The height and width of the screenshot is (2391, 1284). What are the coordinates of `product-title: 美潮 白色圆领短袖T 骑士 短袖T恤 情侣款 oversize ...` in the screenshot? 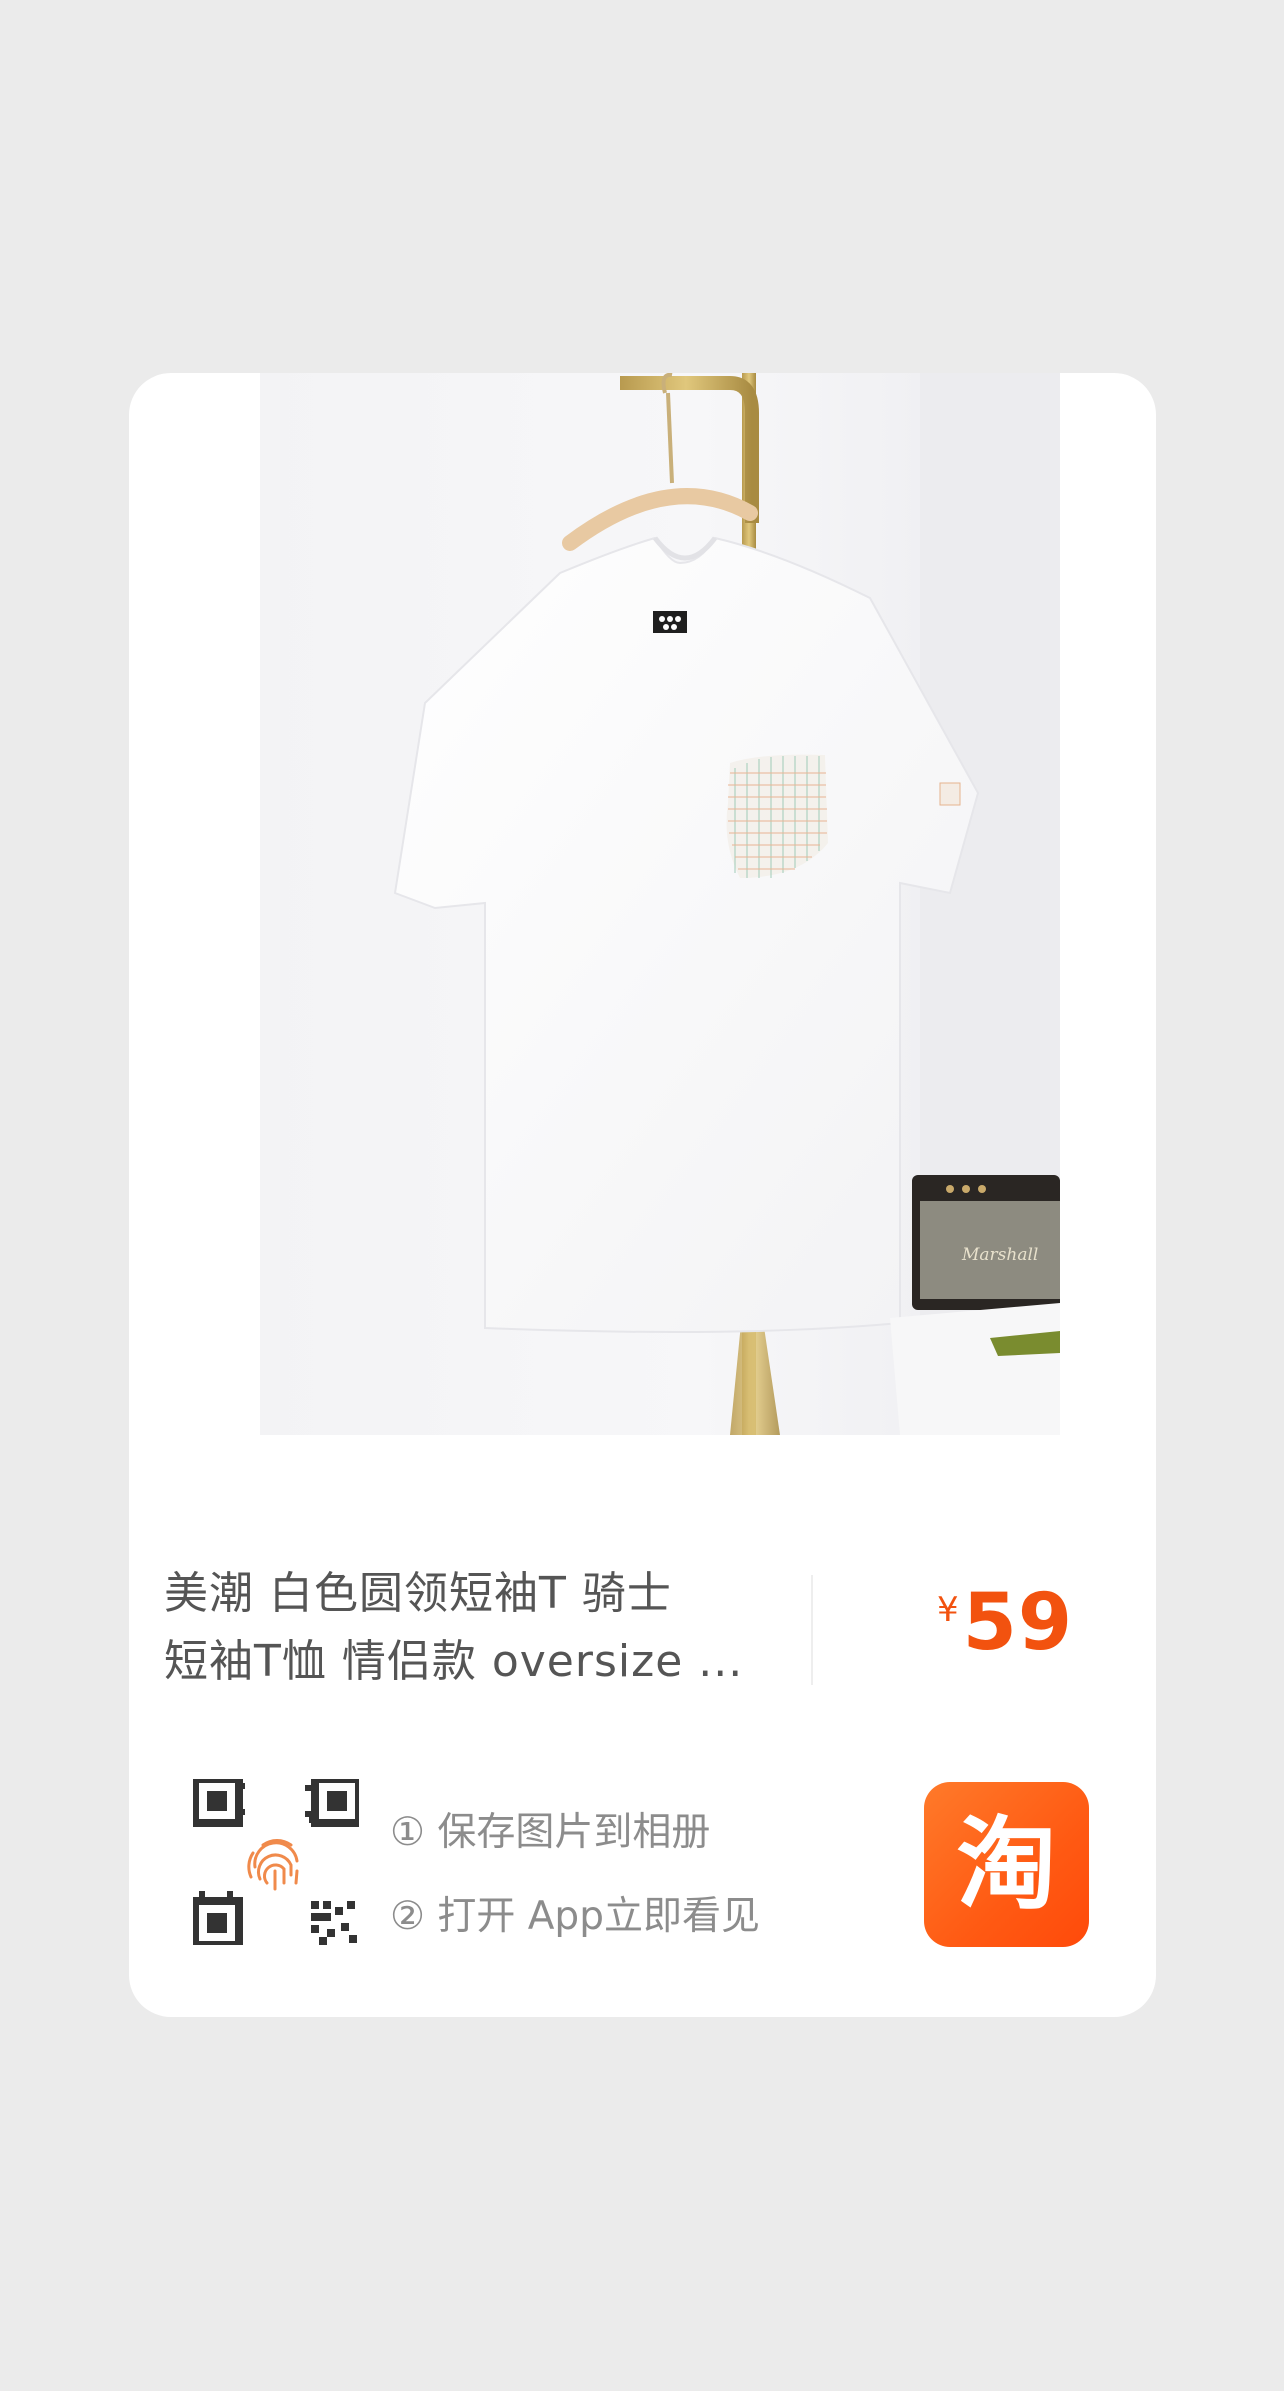 It's located at (484, 1628).